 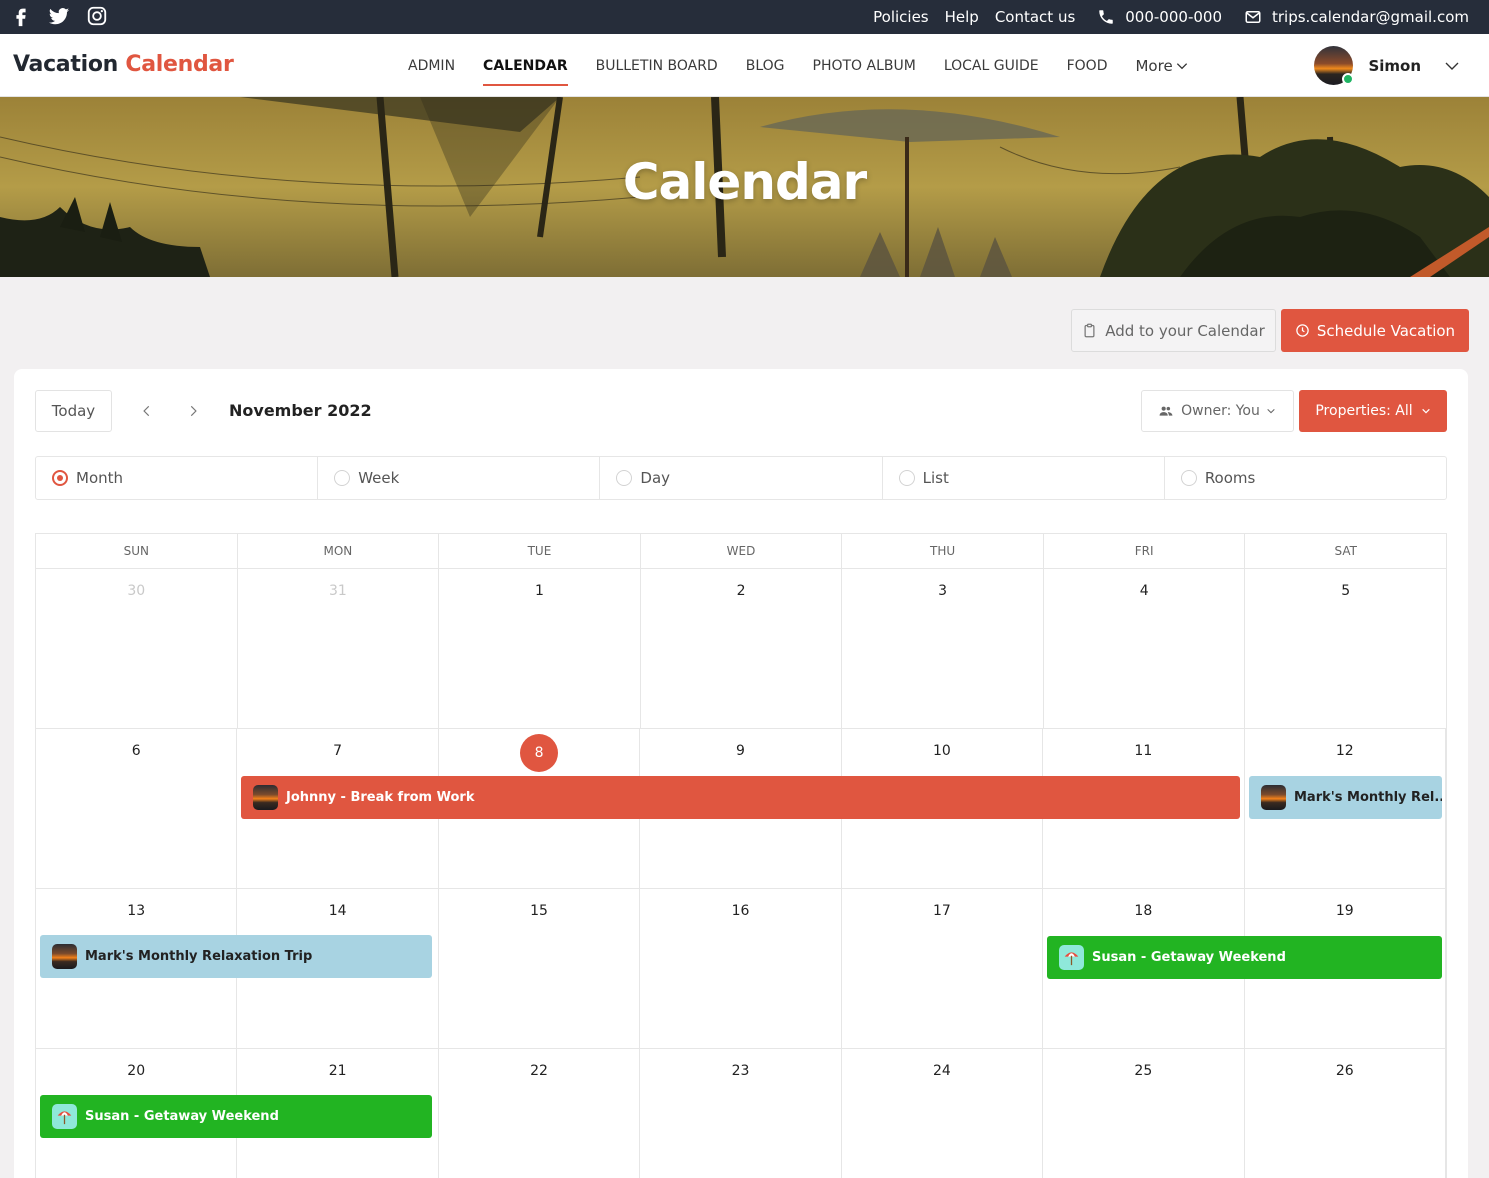 What do you see at coordinates (1143, 911) in the screenshot?
I see `day-number: 18` at bounding box center [1143, 911].